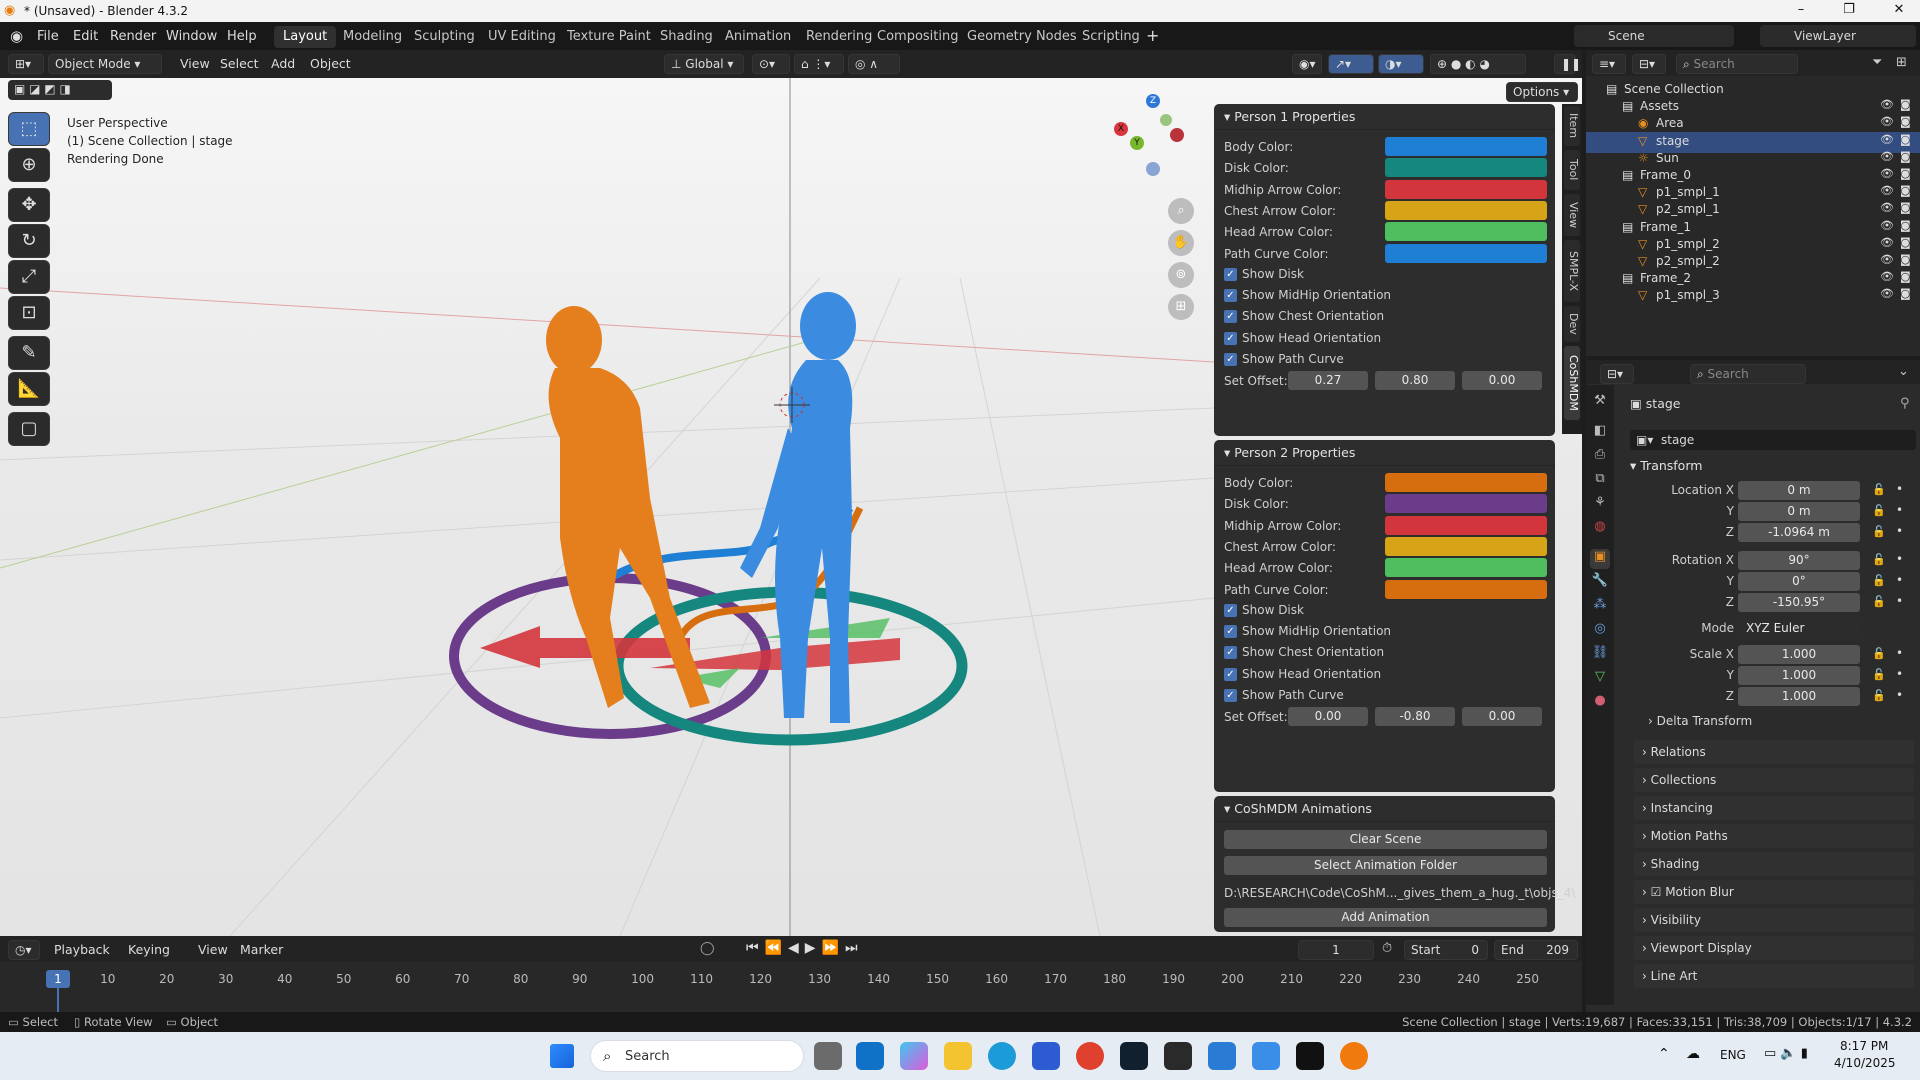  I want to click on outliner-row: ▽ p1_smpl_3 👁 ◙, so click(1753, 296).